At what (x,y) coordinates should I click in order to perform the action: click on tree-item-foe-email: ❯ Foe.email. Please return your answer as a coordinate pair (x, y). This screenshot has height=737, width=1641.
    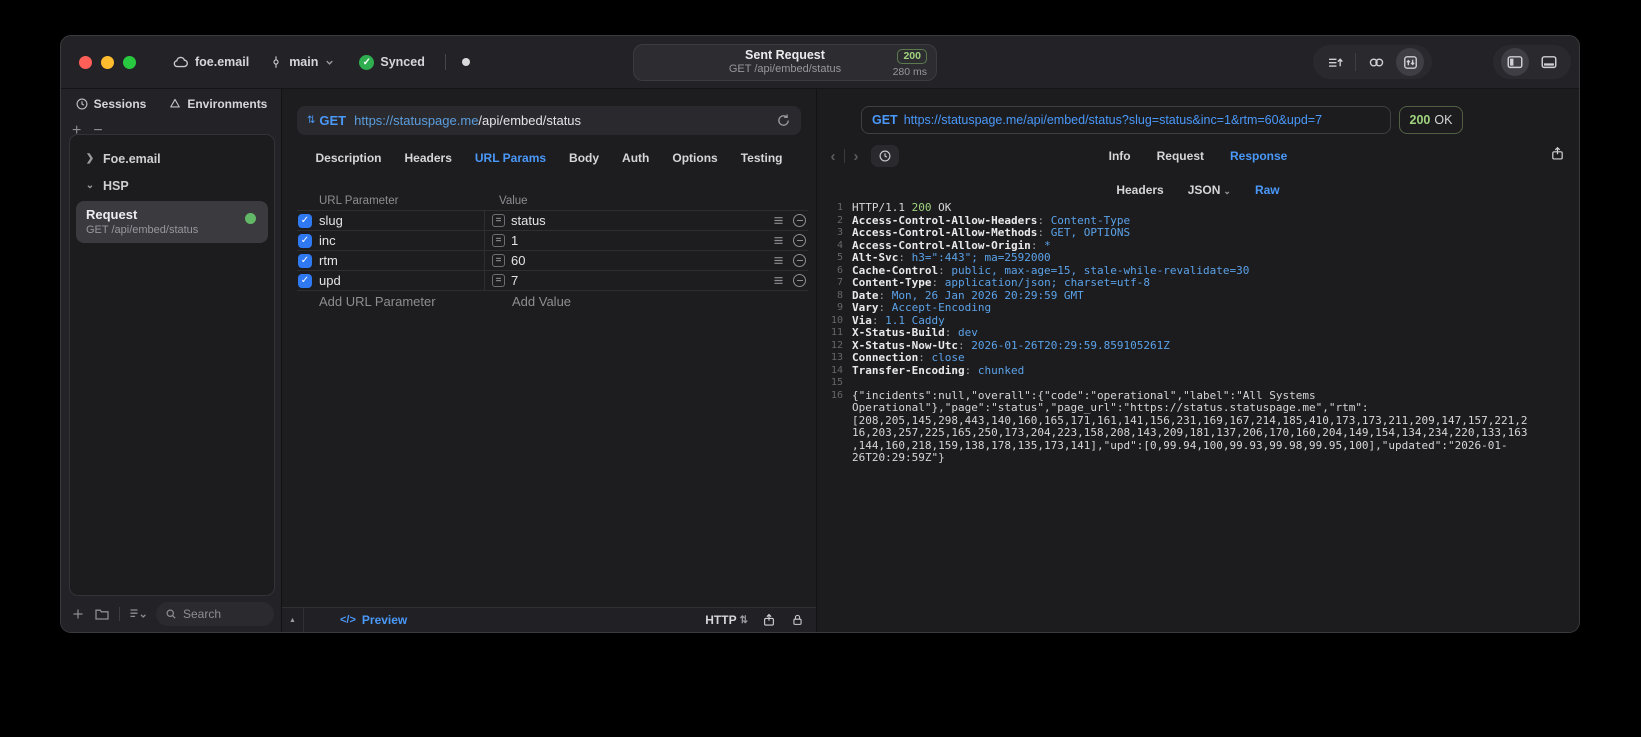
    Looking at the image, I should click on (172, 158).